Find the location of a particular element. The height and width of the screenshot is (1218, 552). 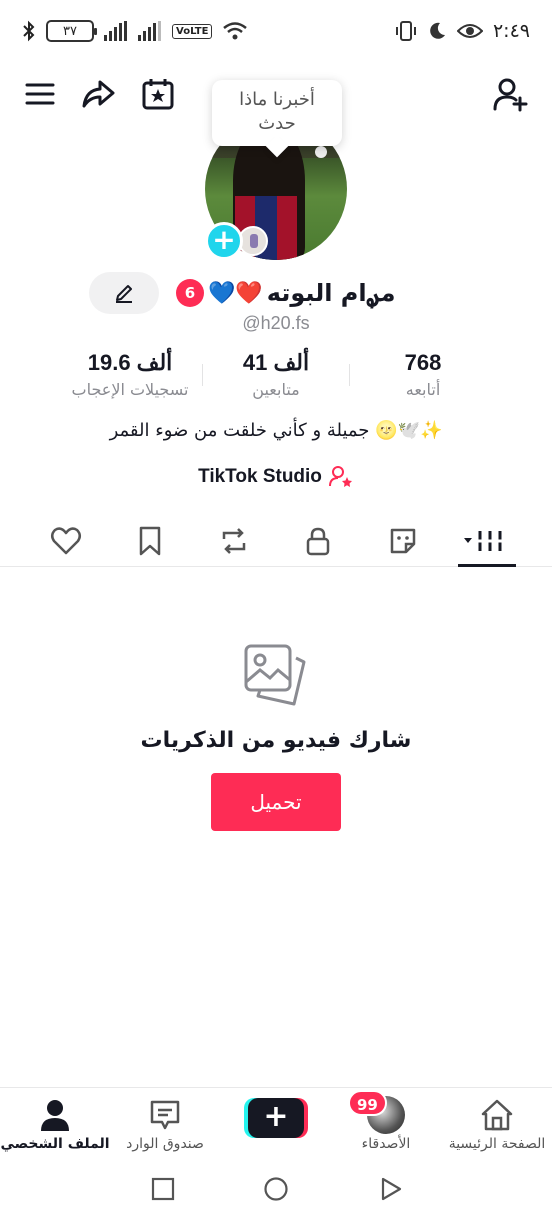

pencil-icon is located at coordinates (124, 294).